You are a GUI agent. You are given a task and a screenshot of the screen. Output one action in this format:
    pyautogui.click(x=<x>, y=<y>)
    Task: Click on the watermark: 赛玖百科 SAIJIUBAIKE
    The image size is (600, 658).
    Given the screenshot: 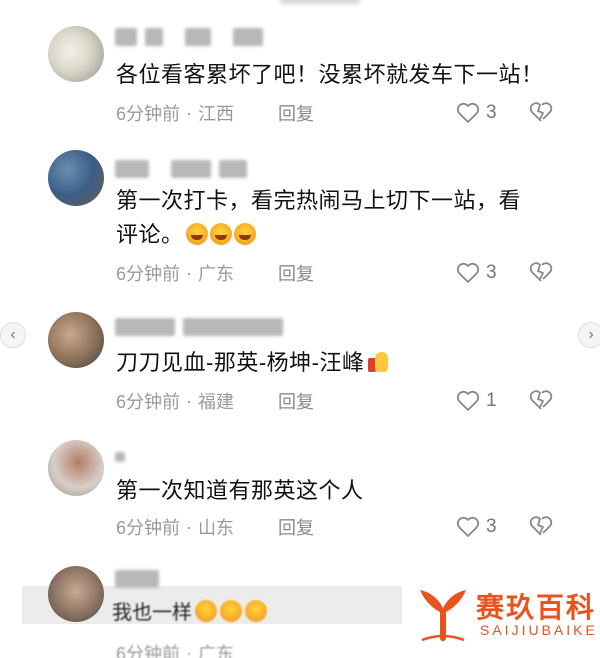 What is the action you would take?
    pyautogui.click(x=505, y=617)
    